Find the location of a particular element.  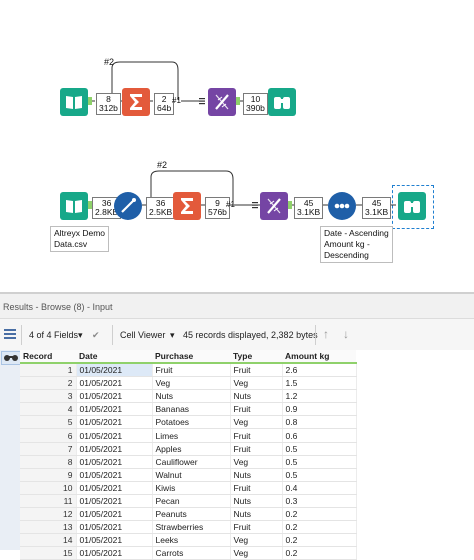

table-cell: Bananas is located at coordinates (191, 409).